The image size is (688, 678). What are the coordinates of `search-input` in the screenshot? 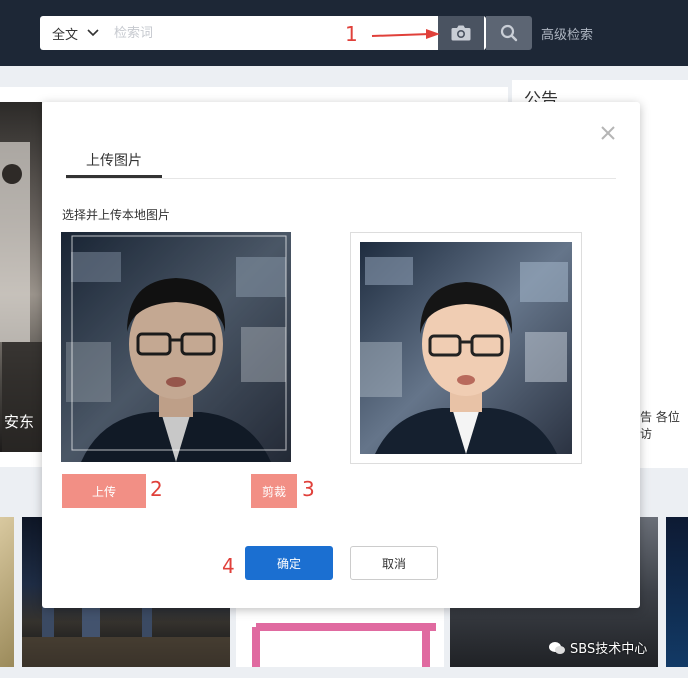 It's located at (239, 33).